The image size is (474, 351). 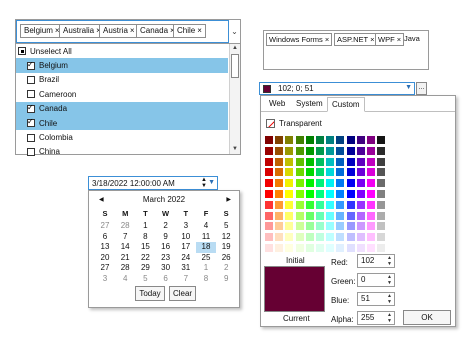 I want to click on transparent-option: Transparent, so click(x=294, y=123).